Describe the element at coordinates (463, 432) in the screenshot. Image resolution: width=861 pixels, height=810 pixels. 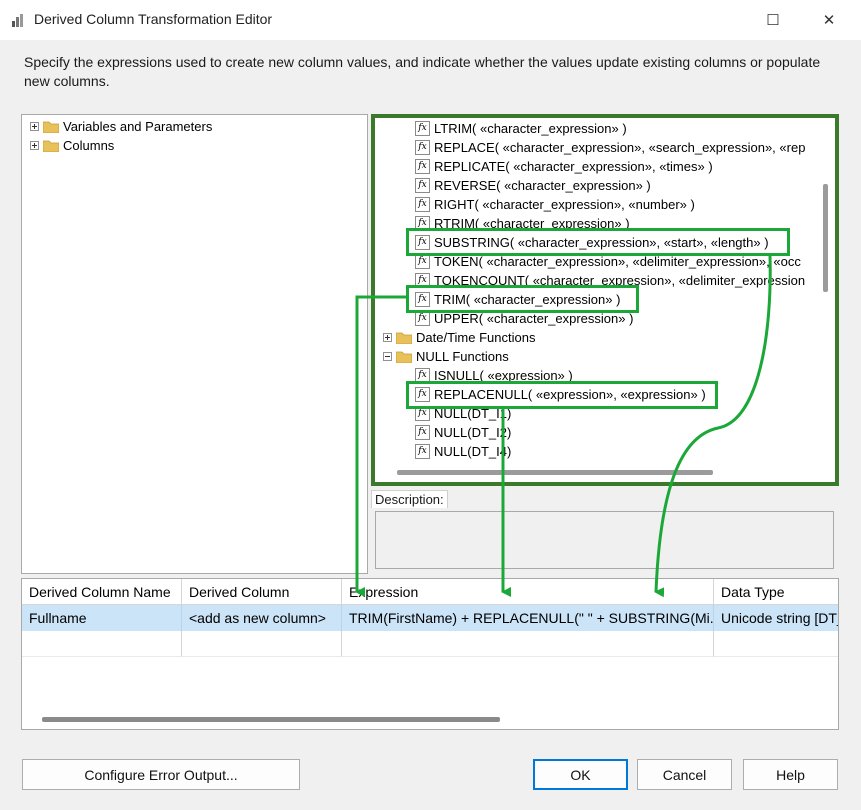
I see `function-null-dt-i2: fx NULL(DT_I2)` at that location.